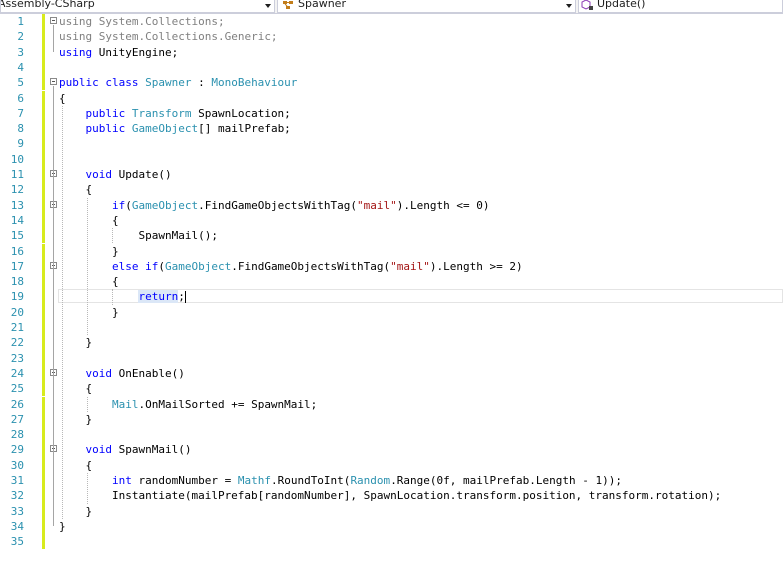  Describe the element at coordinates (20, 144) in the screenshot. I see `line-number: 9` at that location.